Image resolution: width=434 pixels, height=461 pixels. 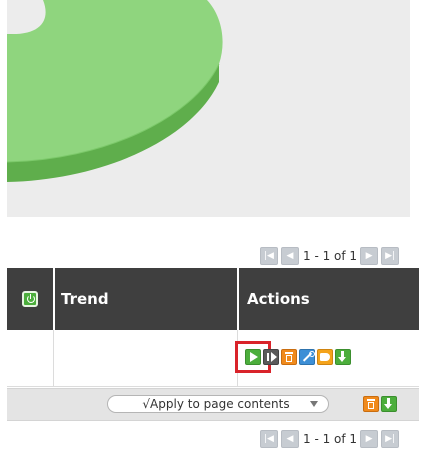 I want to click on delete-button, so click(x=289, y=357).